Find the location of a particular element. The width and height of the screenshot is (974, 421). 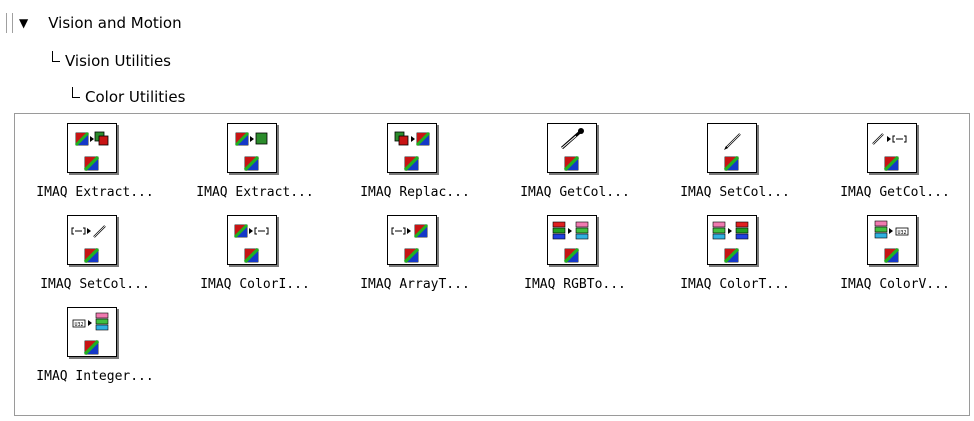

color-value-to-integer-icon: U32 is located at coordinates (892, 240).